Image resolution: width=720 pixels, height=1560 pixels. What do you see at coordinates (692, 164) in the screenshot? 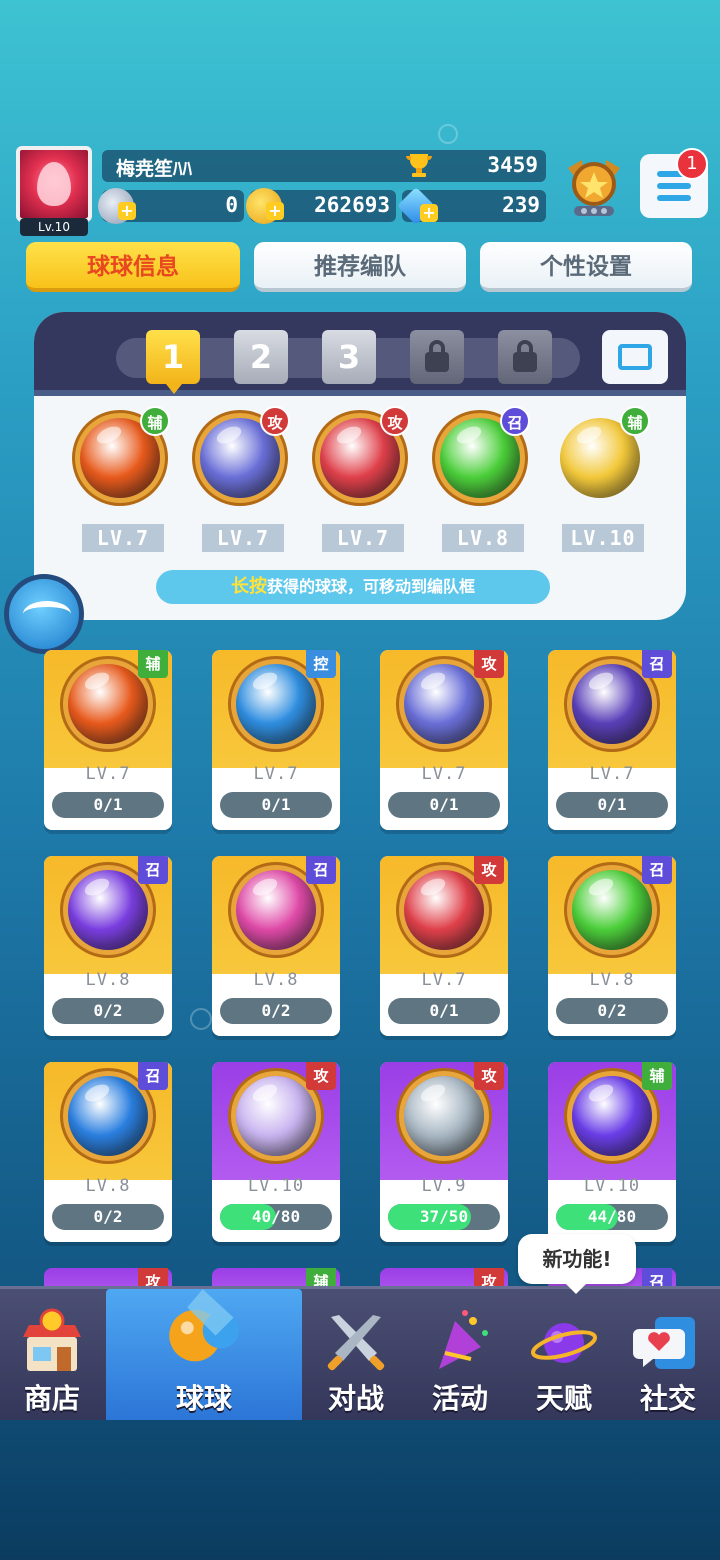
I see `notification-badge: 1` at bounding box center [692, 164].